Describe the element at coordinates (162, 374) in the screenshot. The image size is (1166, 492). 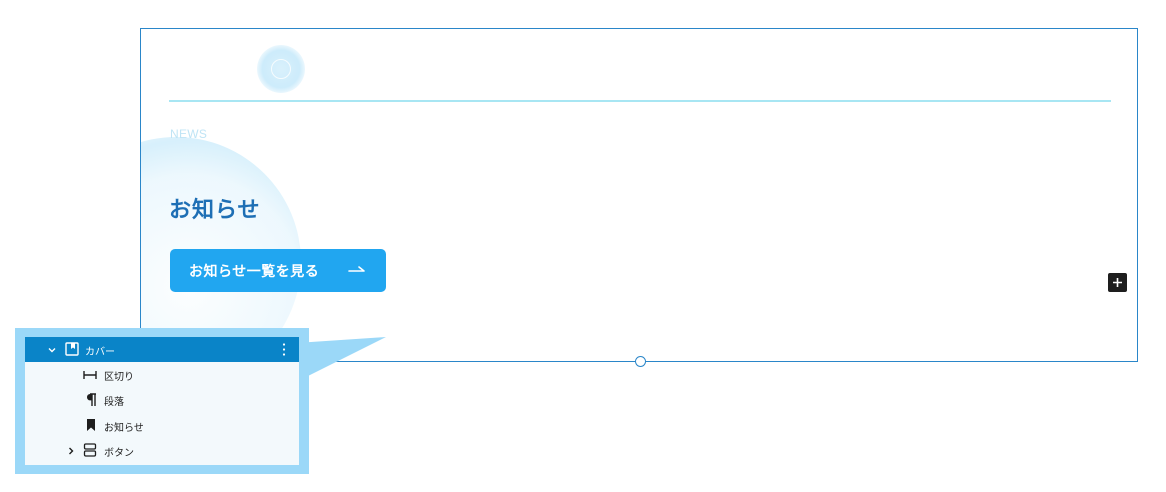
I see `list-item-separator: 区切り` at that location.